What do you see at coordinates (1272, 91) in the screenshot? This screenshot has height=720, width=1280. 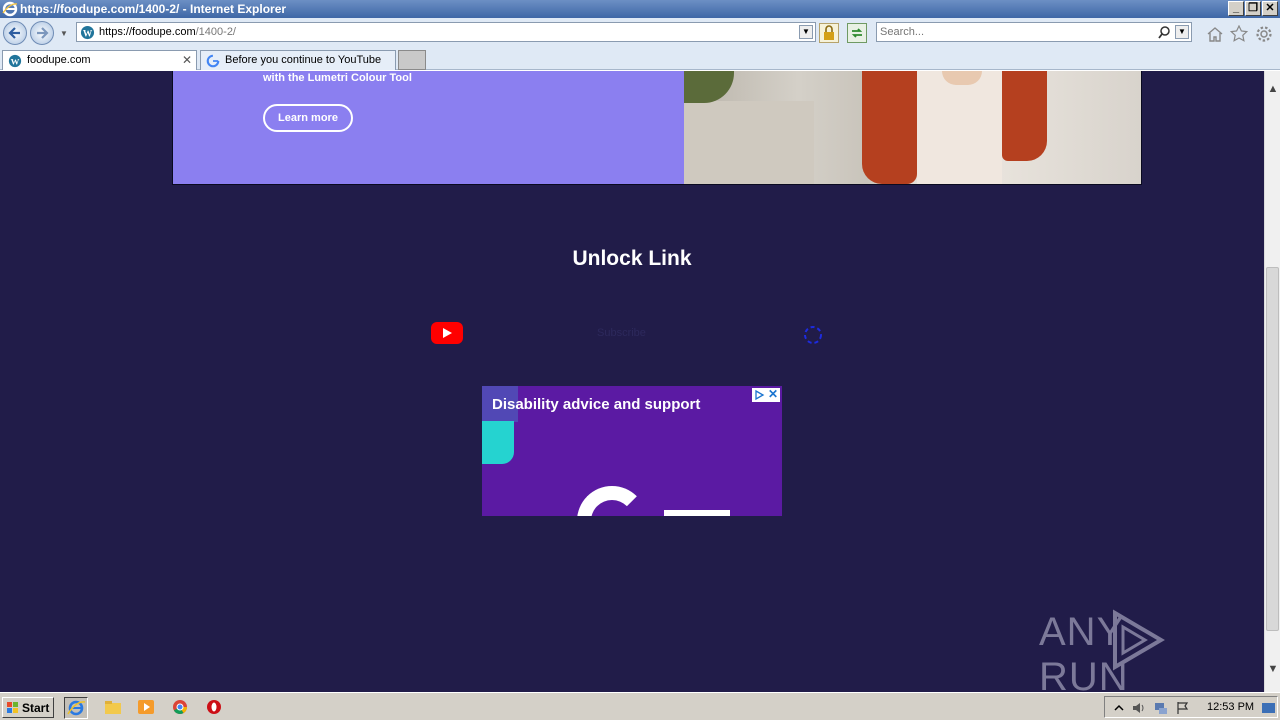 I see `scroll-up-icon: ▲` at bounding box center [1272, 91].